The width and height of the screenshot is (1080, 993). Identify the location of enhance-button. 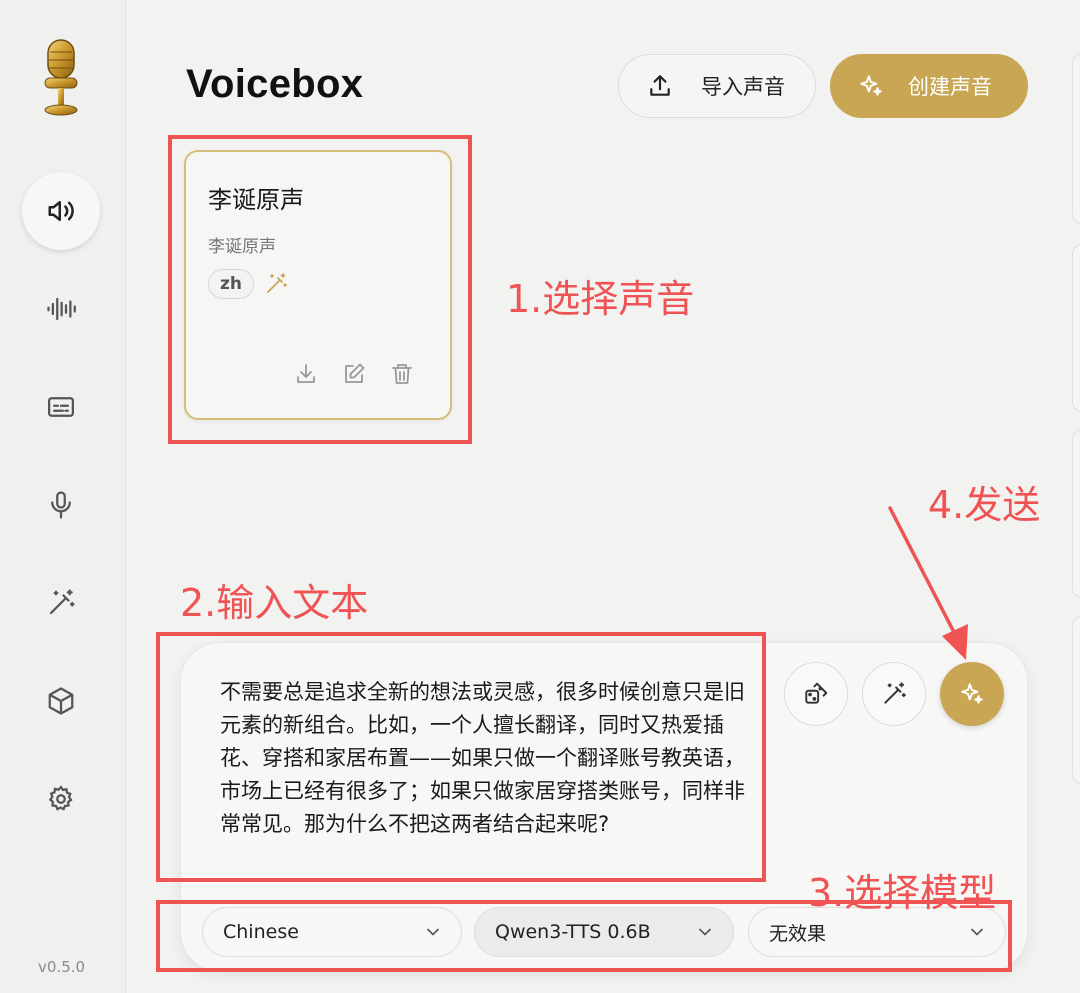
(894, 694).